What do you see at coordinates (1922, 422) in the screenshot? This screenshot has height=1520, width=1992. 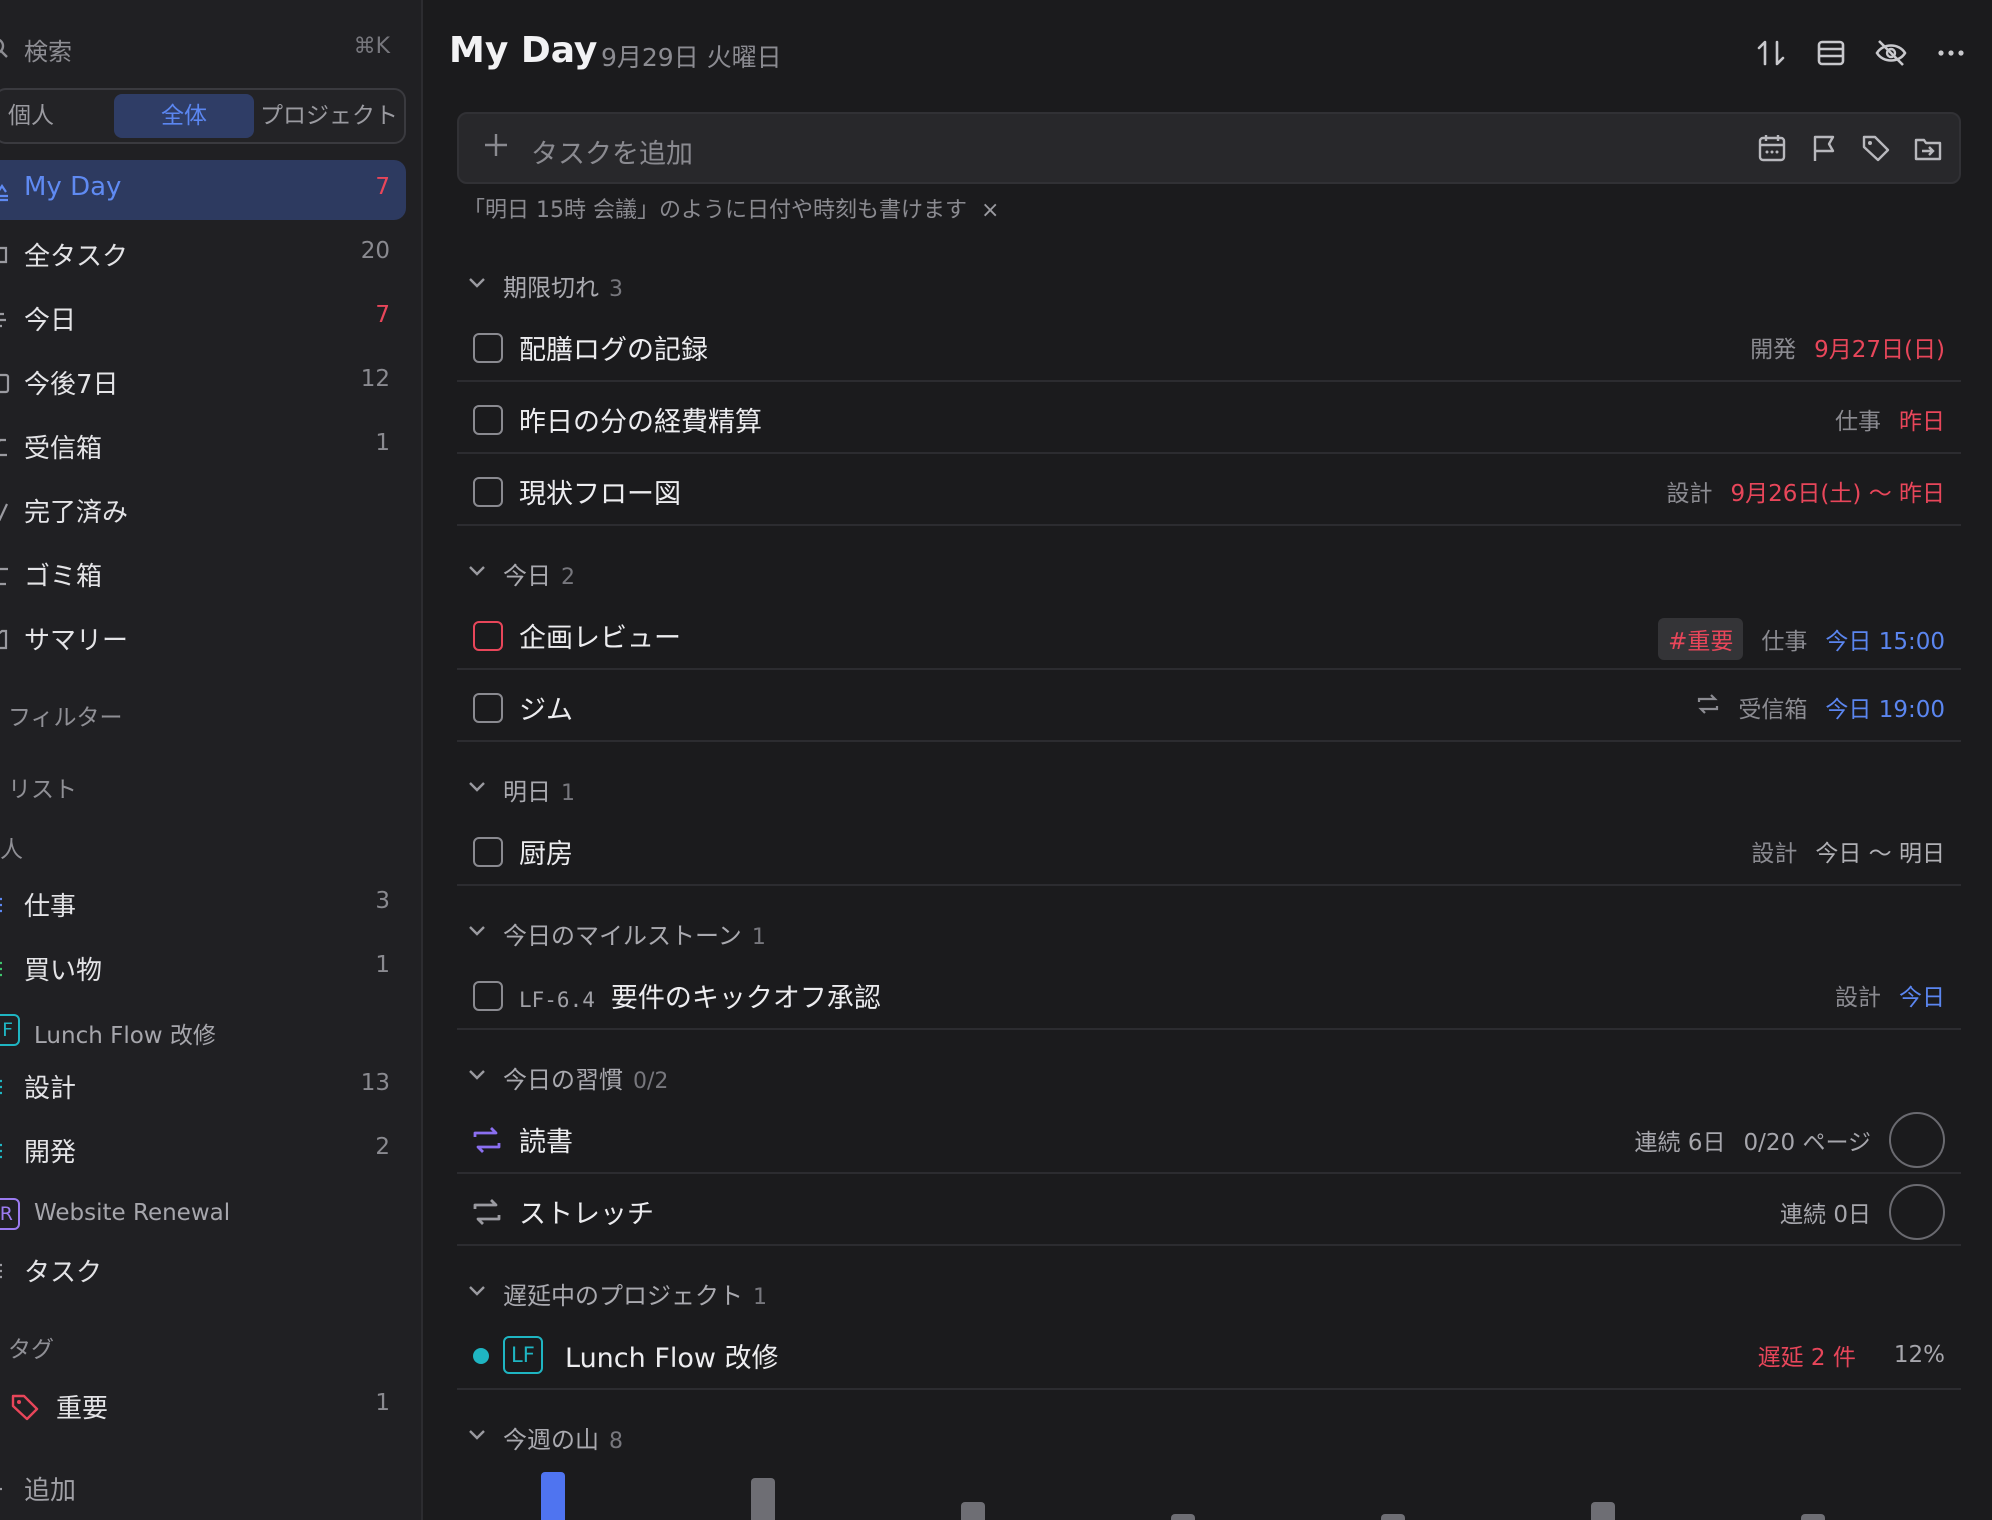 I see `task-due: 昨日` at bounding box center [1922, 422].